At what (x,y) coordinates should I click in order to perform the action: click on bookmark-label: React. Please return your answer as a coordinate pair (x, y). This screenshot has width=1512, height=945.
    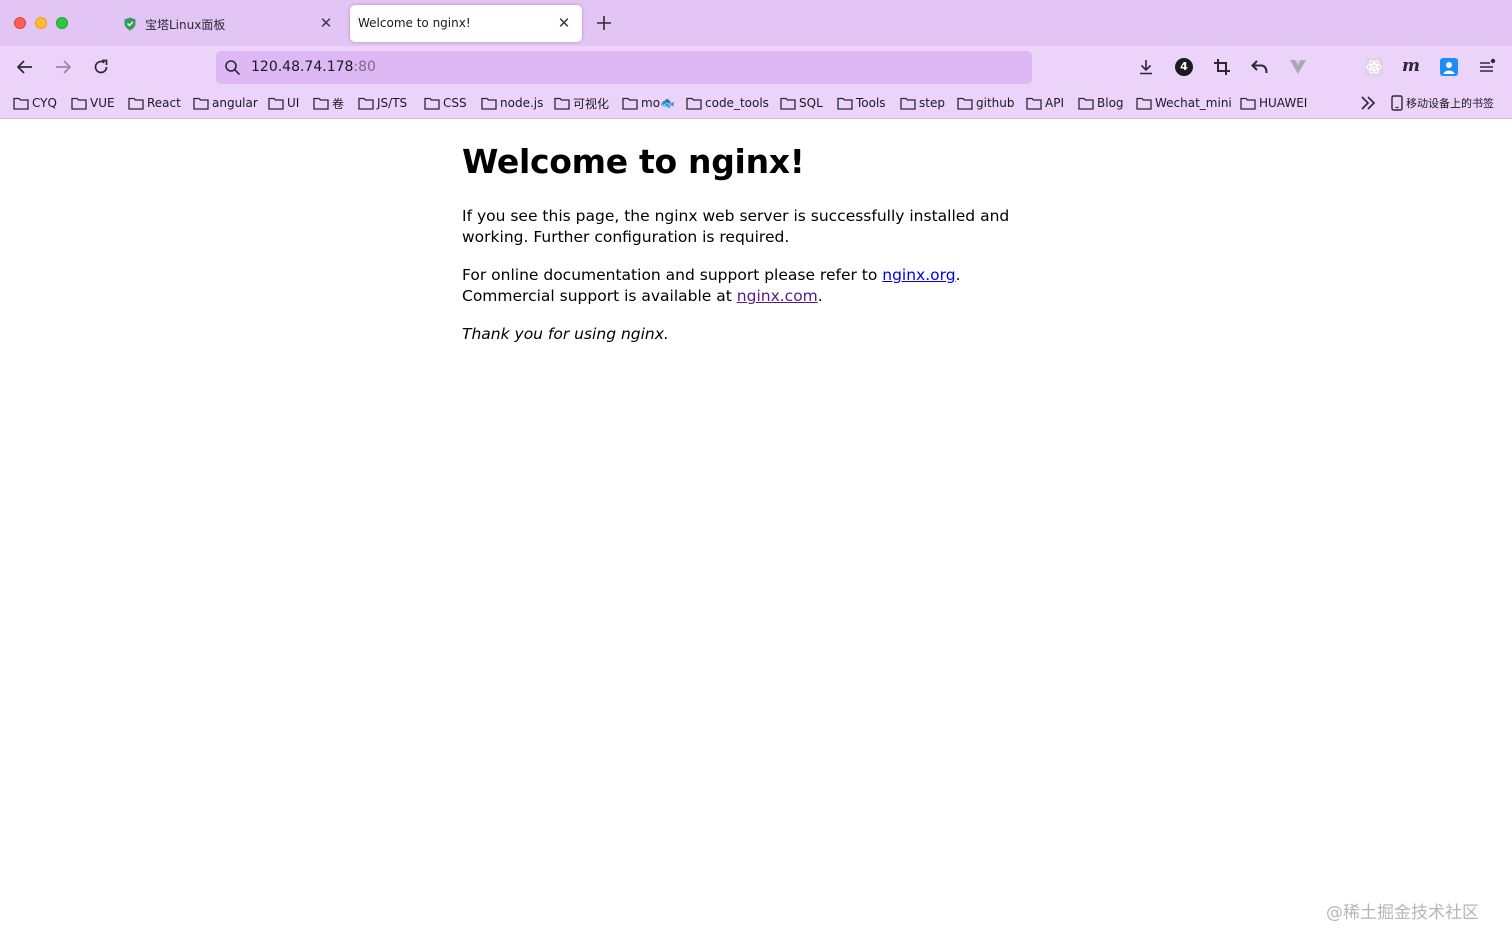
    Looking at the image, I should click on (164, 103).